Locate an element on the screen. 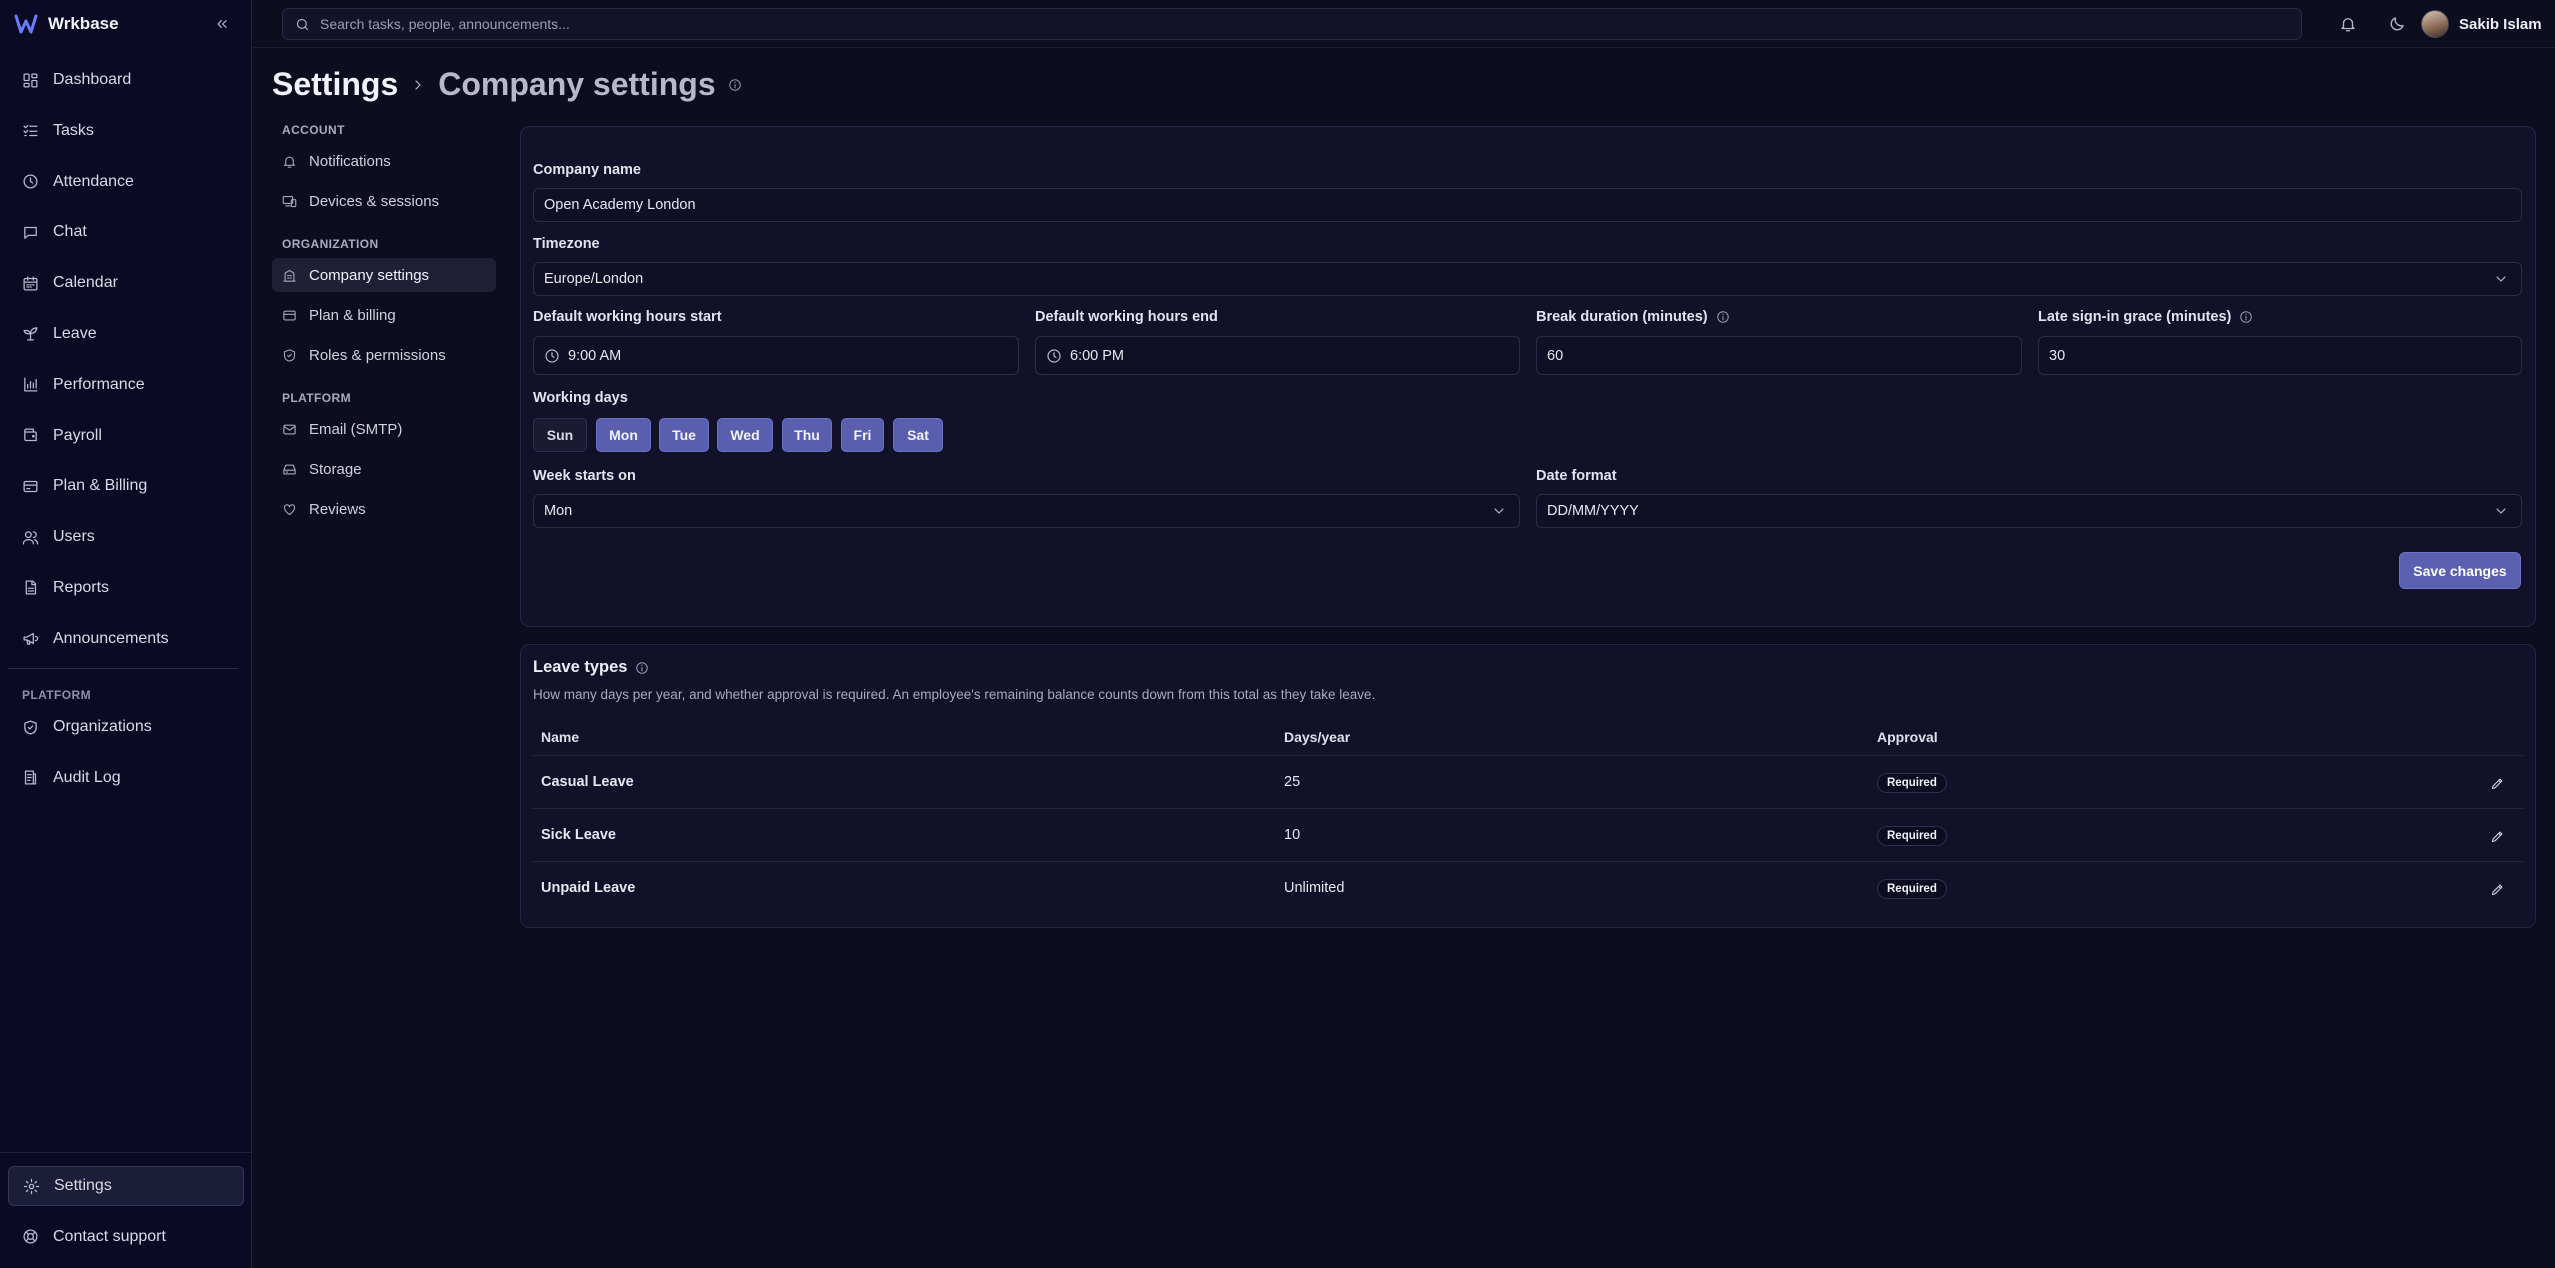 The image size is (2555, 1268). settings-item-notifications: Notifications is located at coordinates (384, 161).